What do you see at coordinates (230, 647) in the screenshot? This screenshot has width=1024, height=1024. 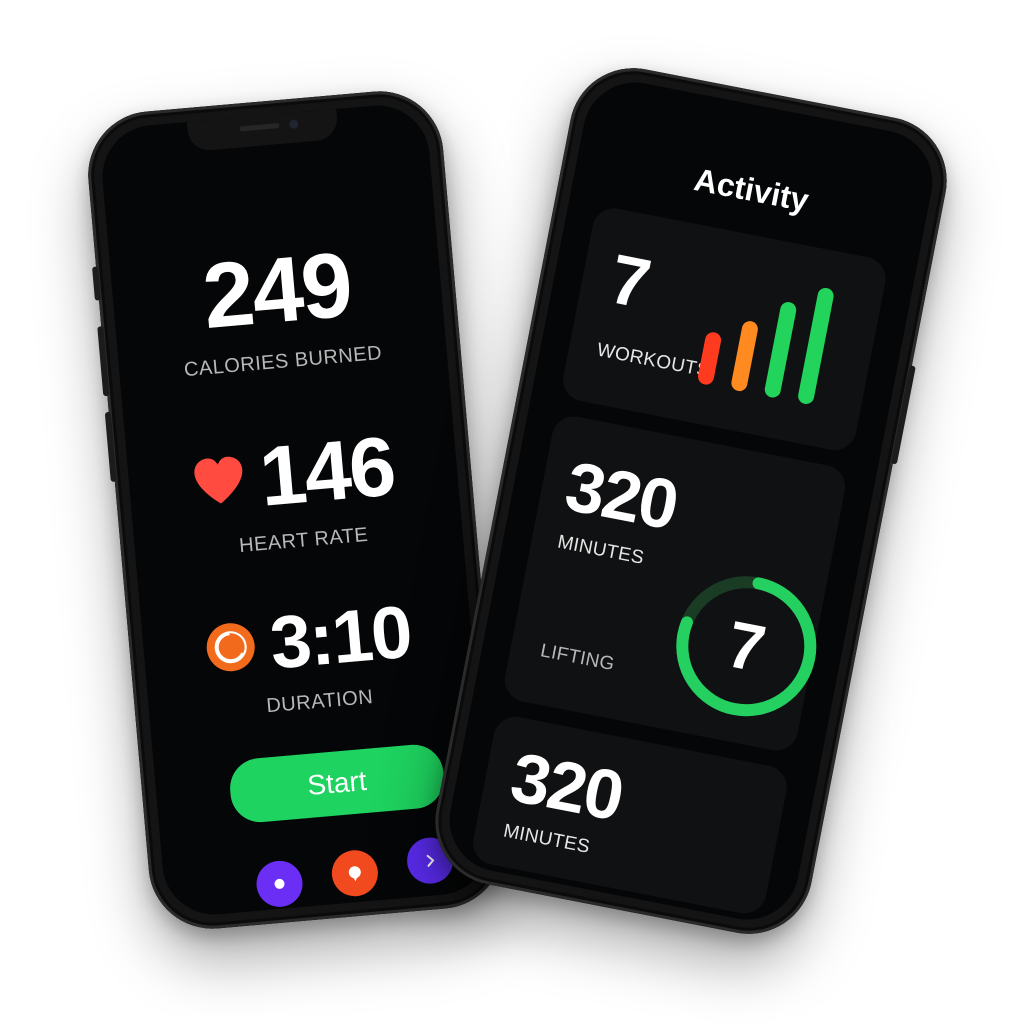 I see `timer-icon` at bounding box center [230, 647].